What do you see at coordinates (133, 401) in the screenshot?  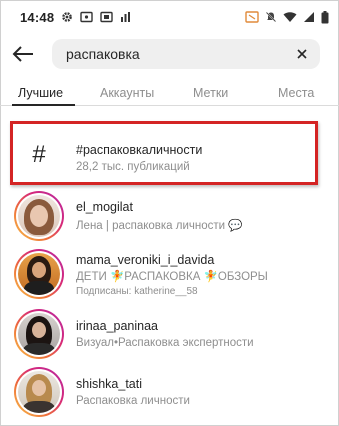 I see `account-subtitle: Распаковка личности` at bounding box center [133, 401].